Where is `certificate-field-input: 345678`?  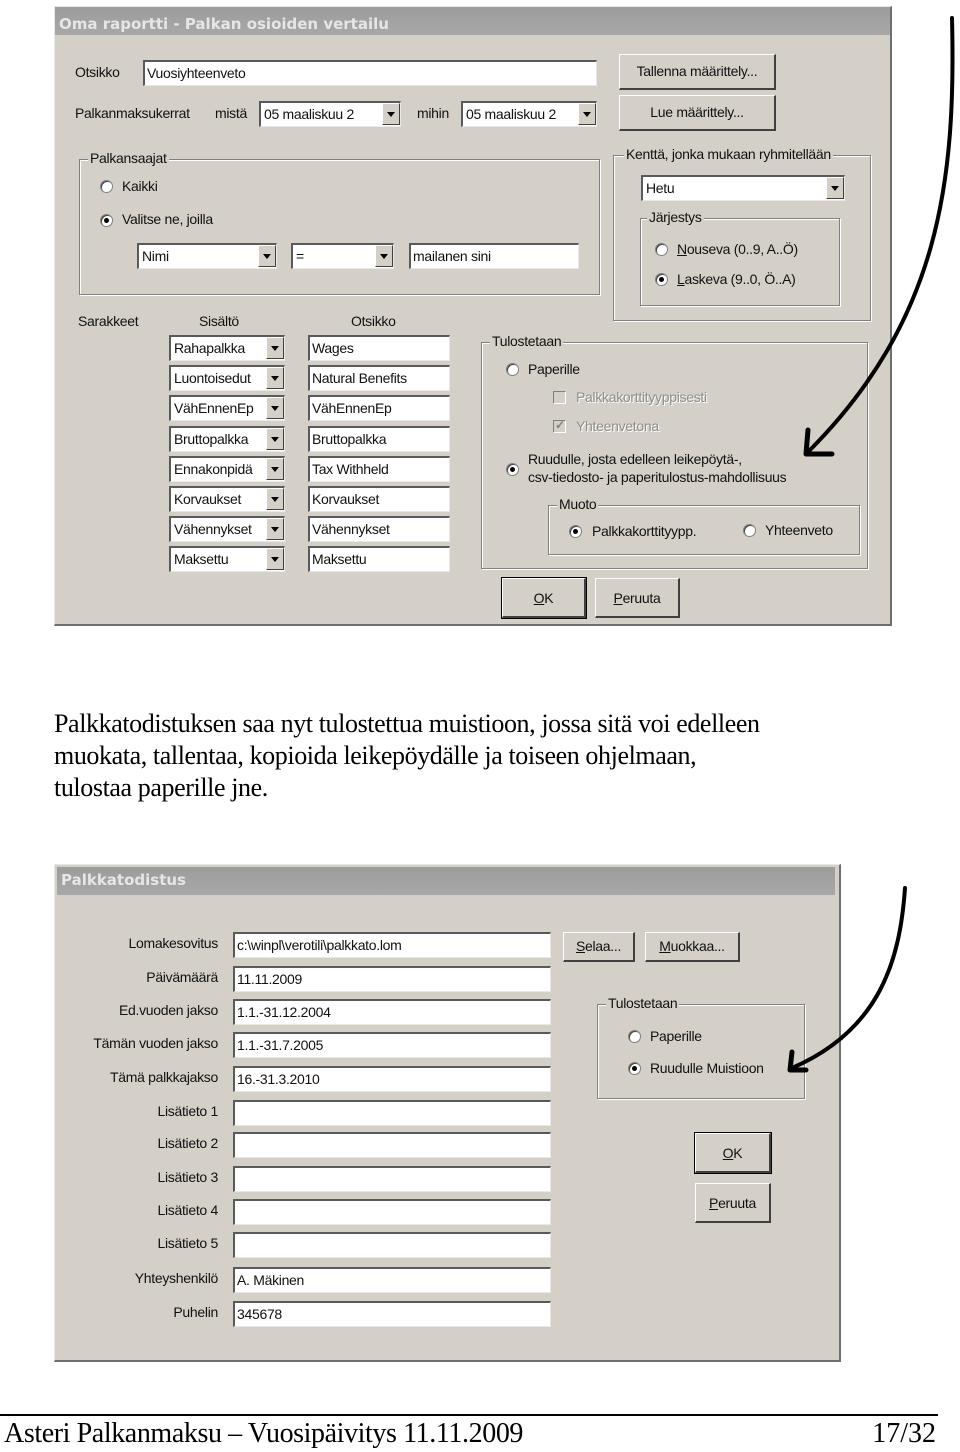
certificate-field-input: 345678 is located at coordinates (392, 1314).